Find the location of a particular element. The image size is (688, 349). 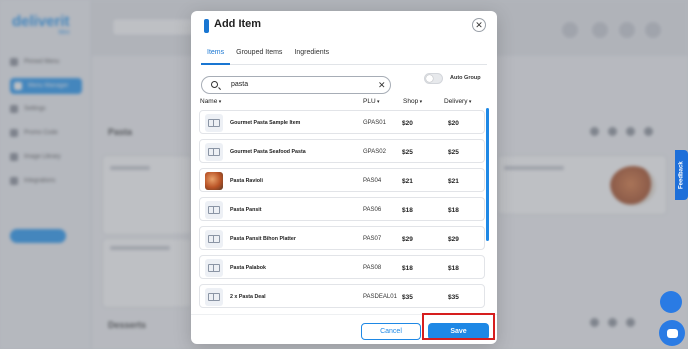

tab-grouped-items: Grouped Items is located at coordinates (259, 55).